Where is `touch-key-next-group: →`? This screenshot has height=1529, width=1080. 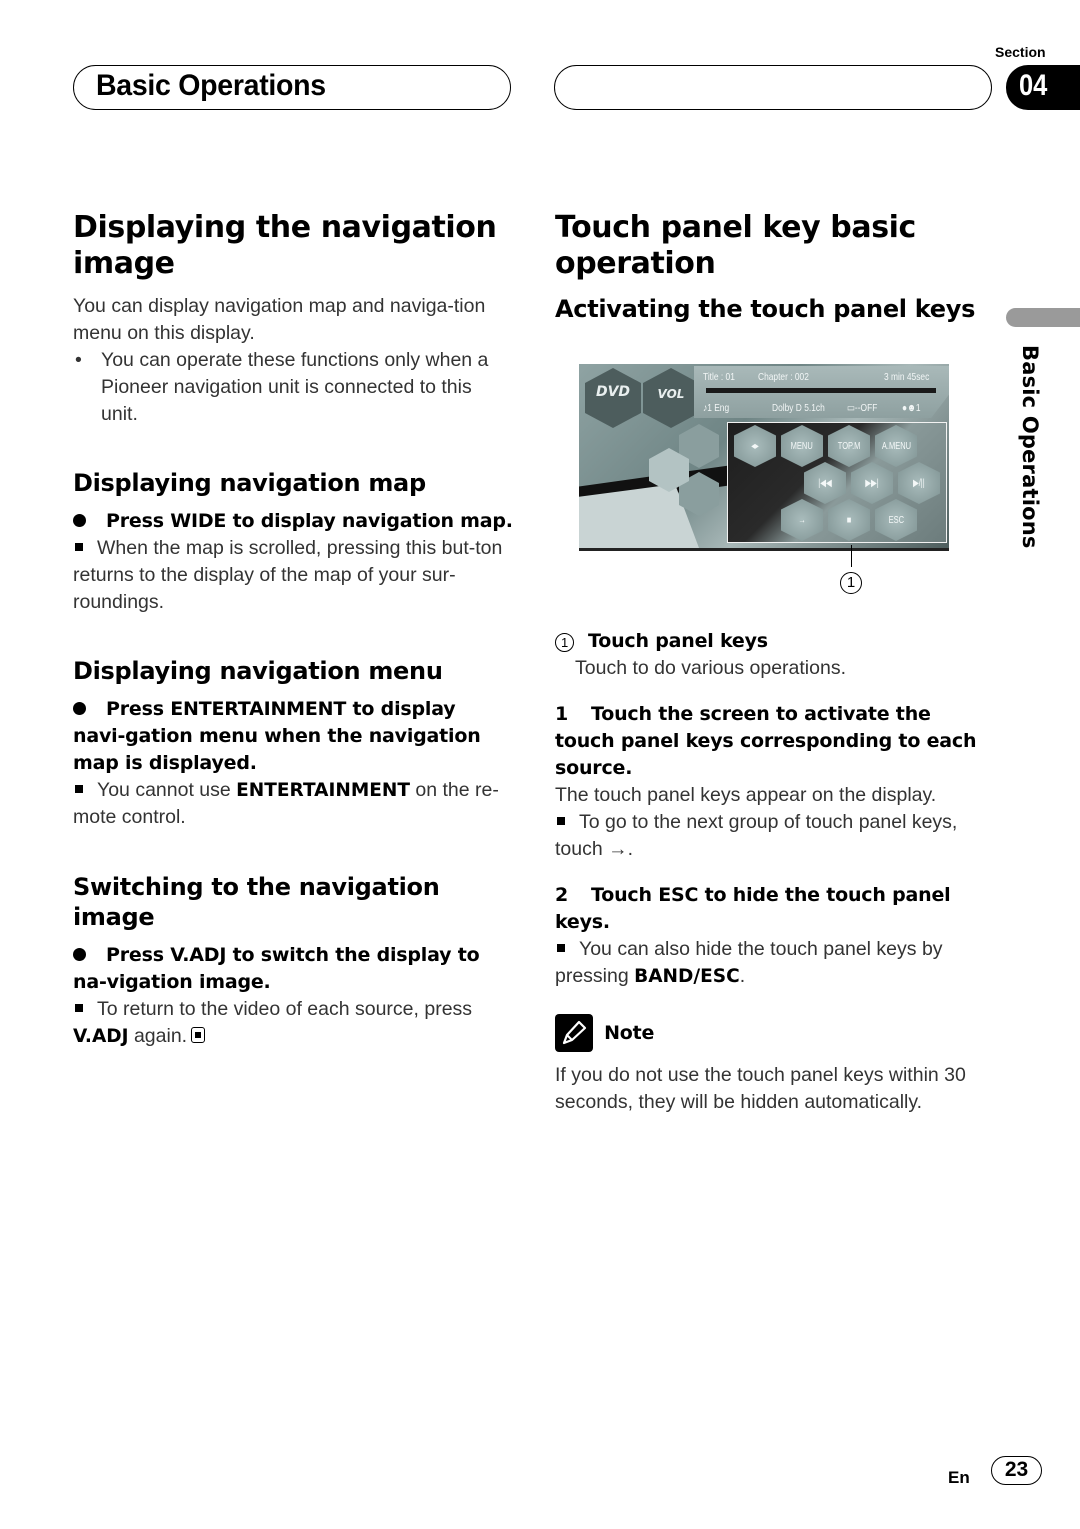 touch-key-next-group: → is located at coordinates (802, 520).